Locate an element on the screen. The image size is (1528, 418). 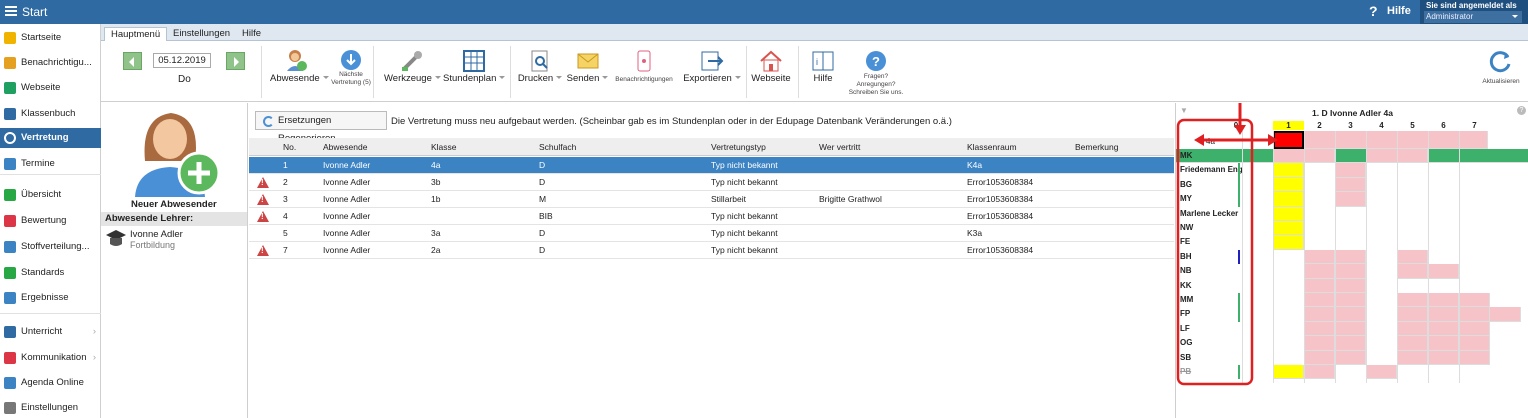
website-button: Webseite is located at coordinates (771, 66).